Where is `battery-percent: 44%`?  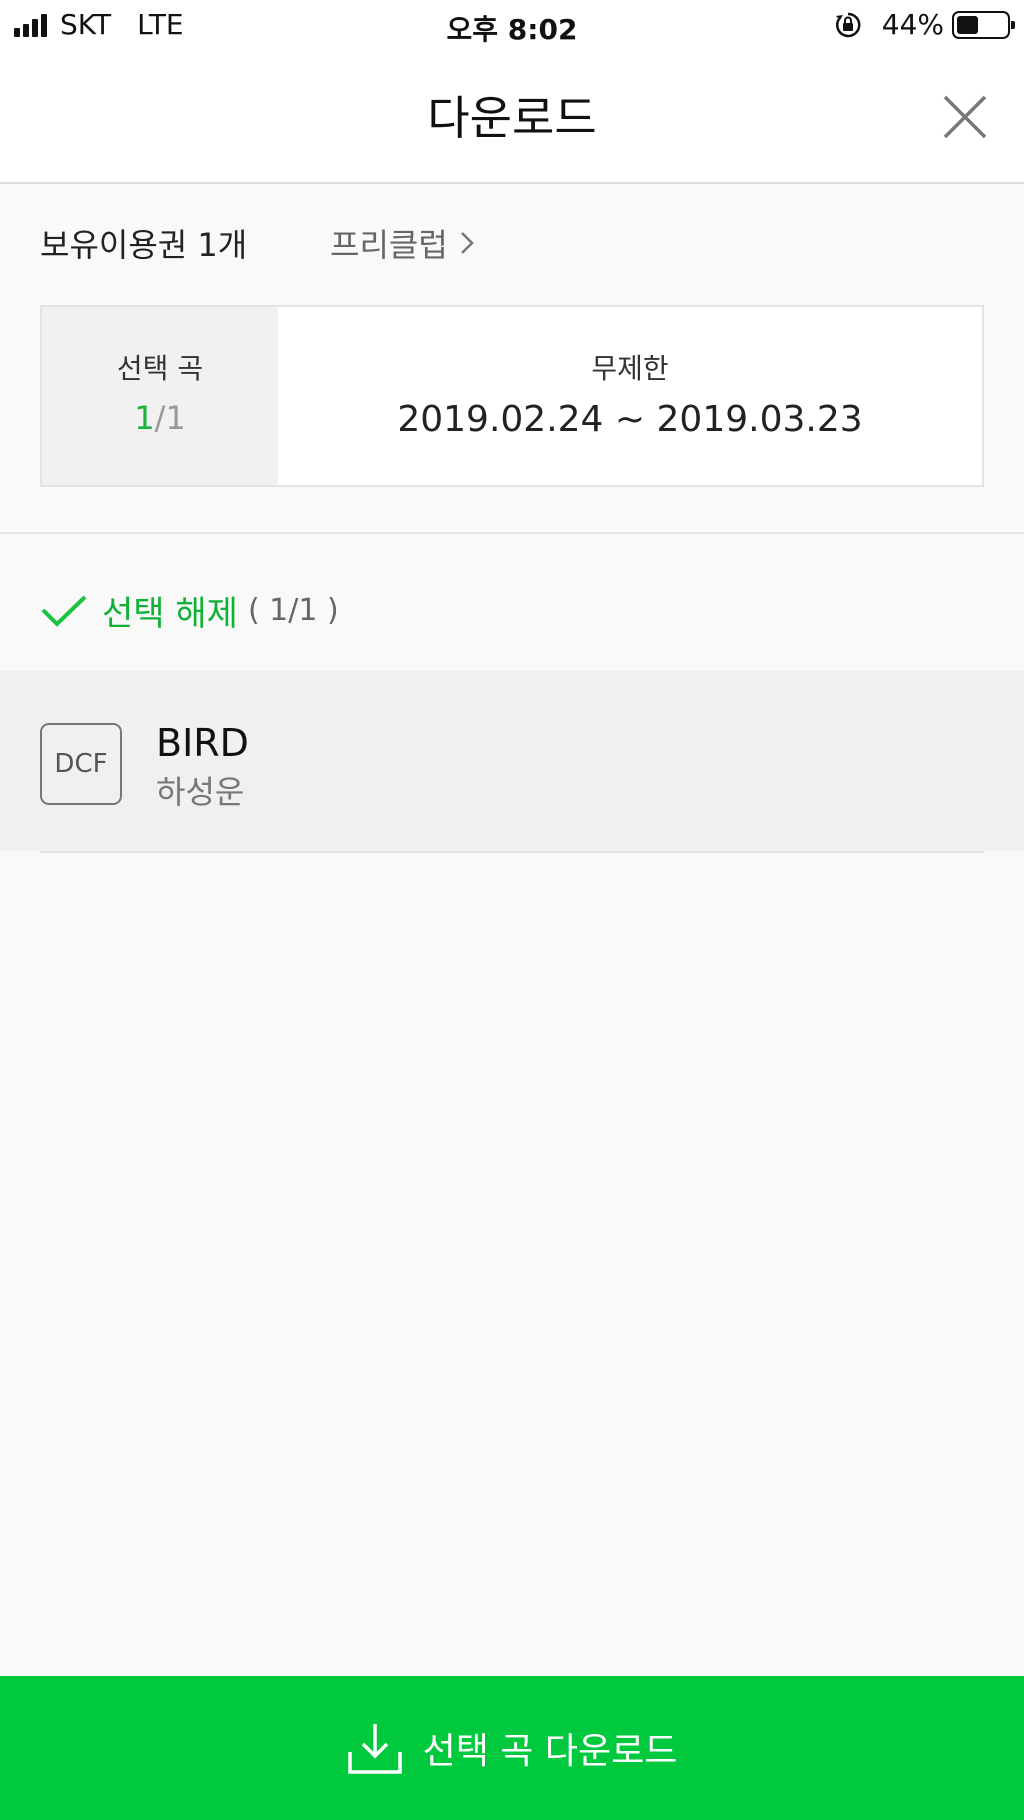
battery-percent: 44% is located at coordinates (912, 24).